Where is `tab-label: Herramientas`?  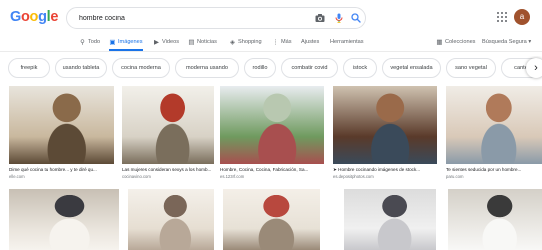
tab-label: Herramientas is located at coordinates (347, 42).